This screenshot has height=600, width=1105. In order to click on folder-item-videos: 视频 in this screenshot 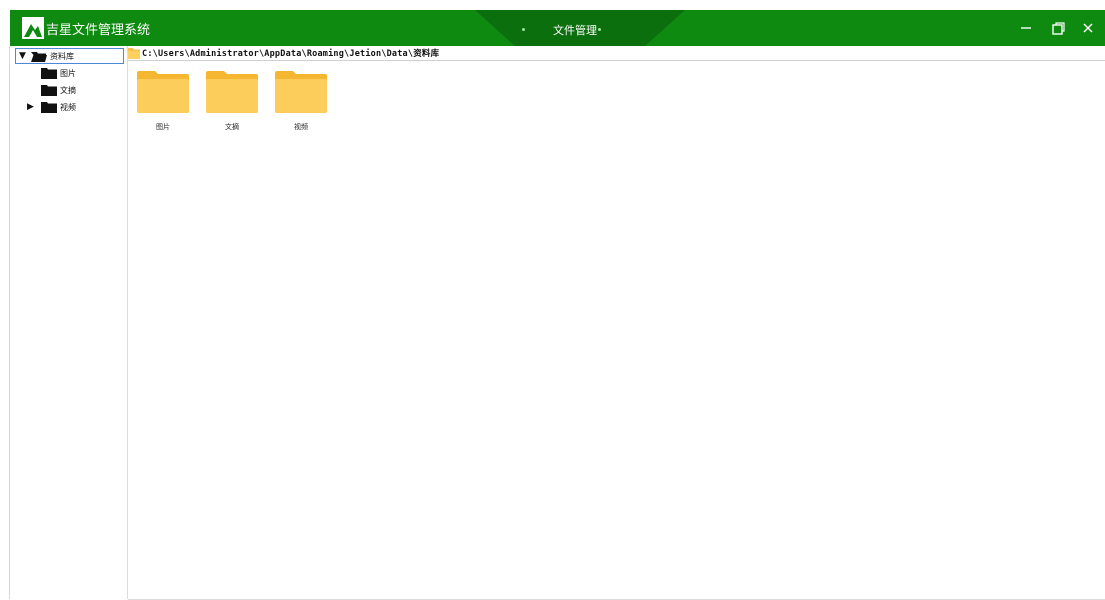, I will do `click(301, 102)`.